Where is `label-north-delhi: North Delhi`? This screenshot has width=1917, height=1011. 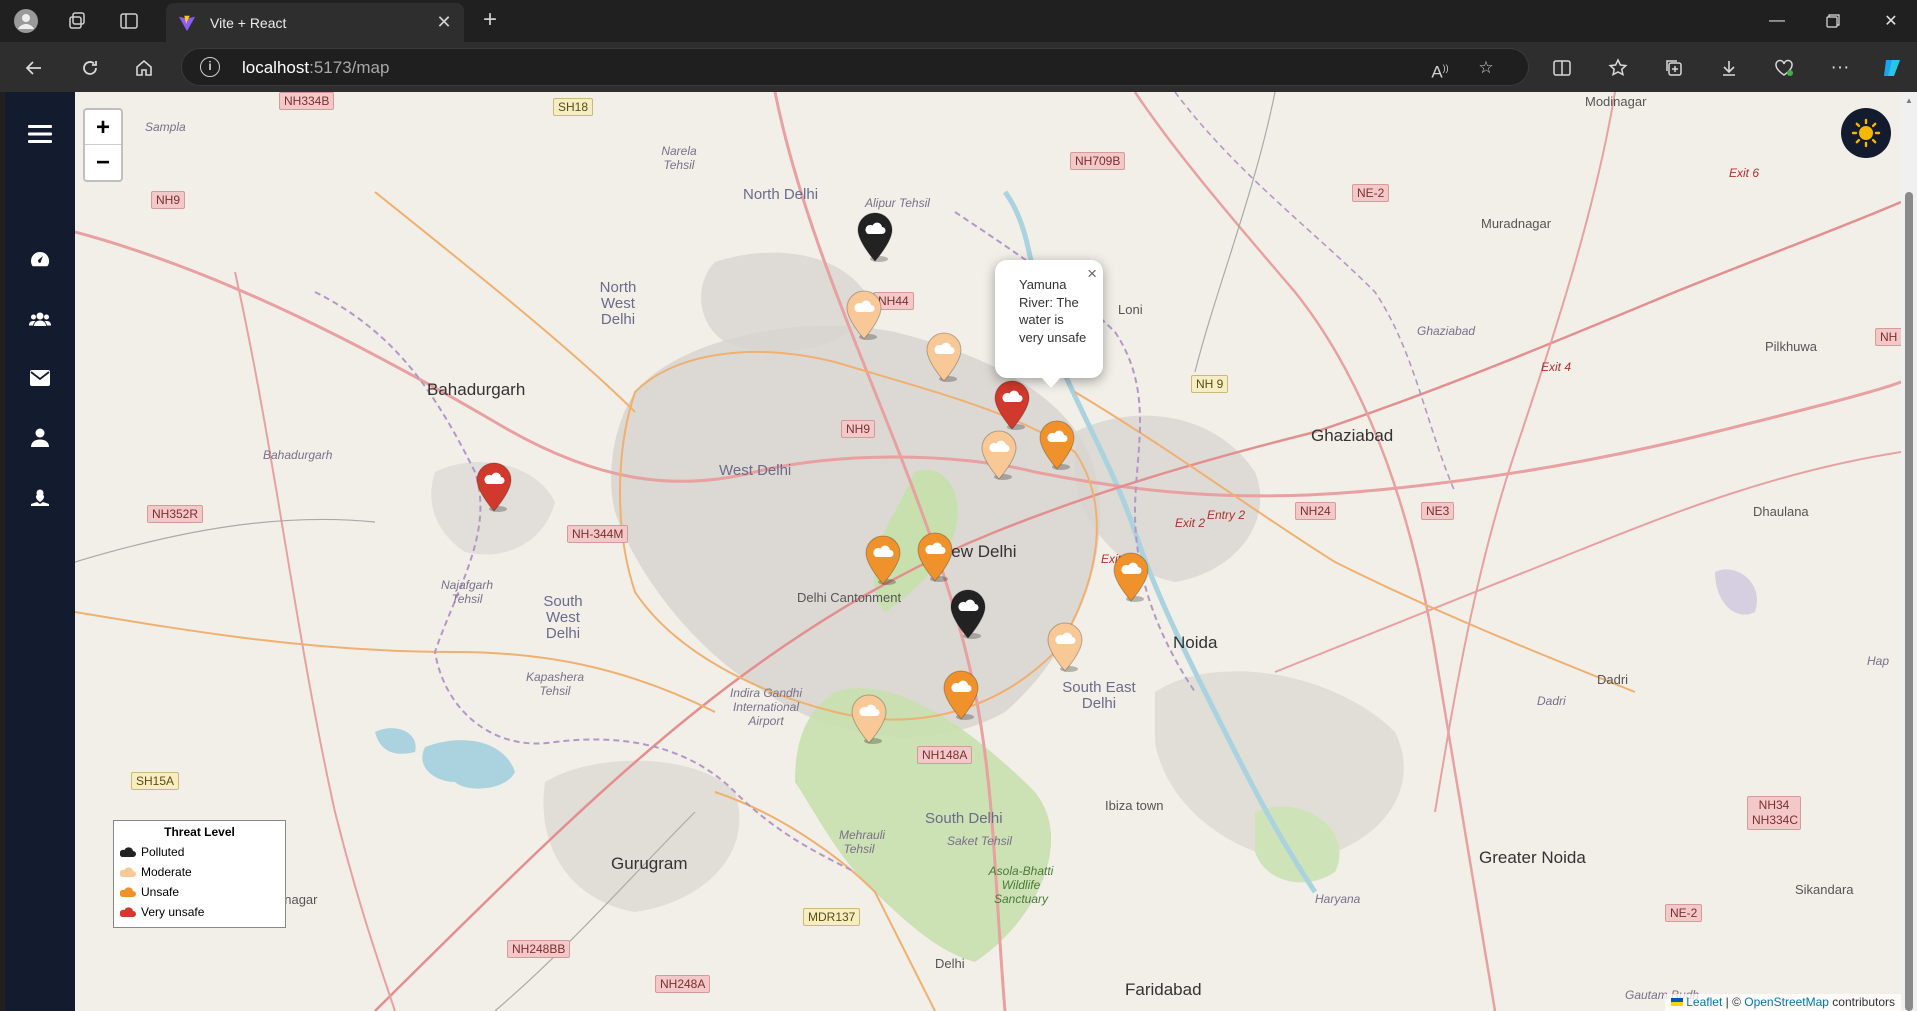
label-north-delhi: North Delhi is located at coordinates (781, 194).